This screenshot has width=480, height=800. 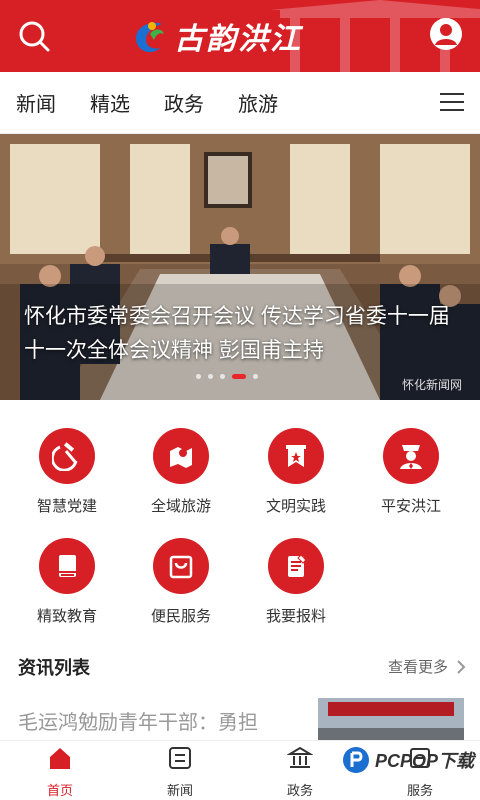 I want to click on pcpop-text: PCPOP下载, so click(x=424, y=761).